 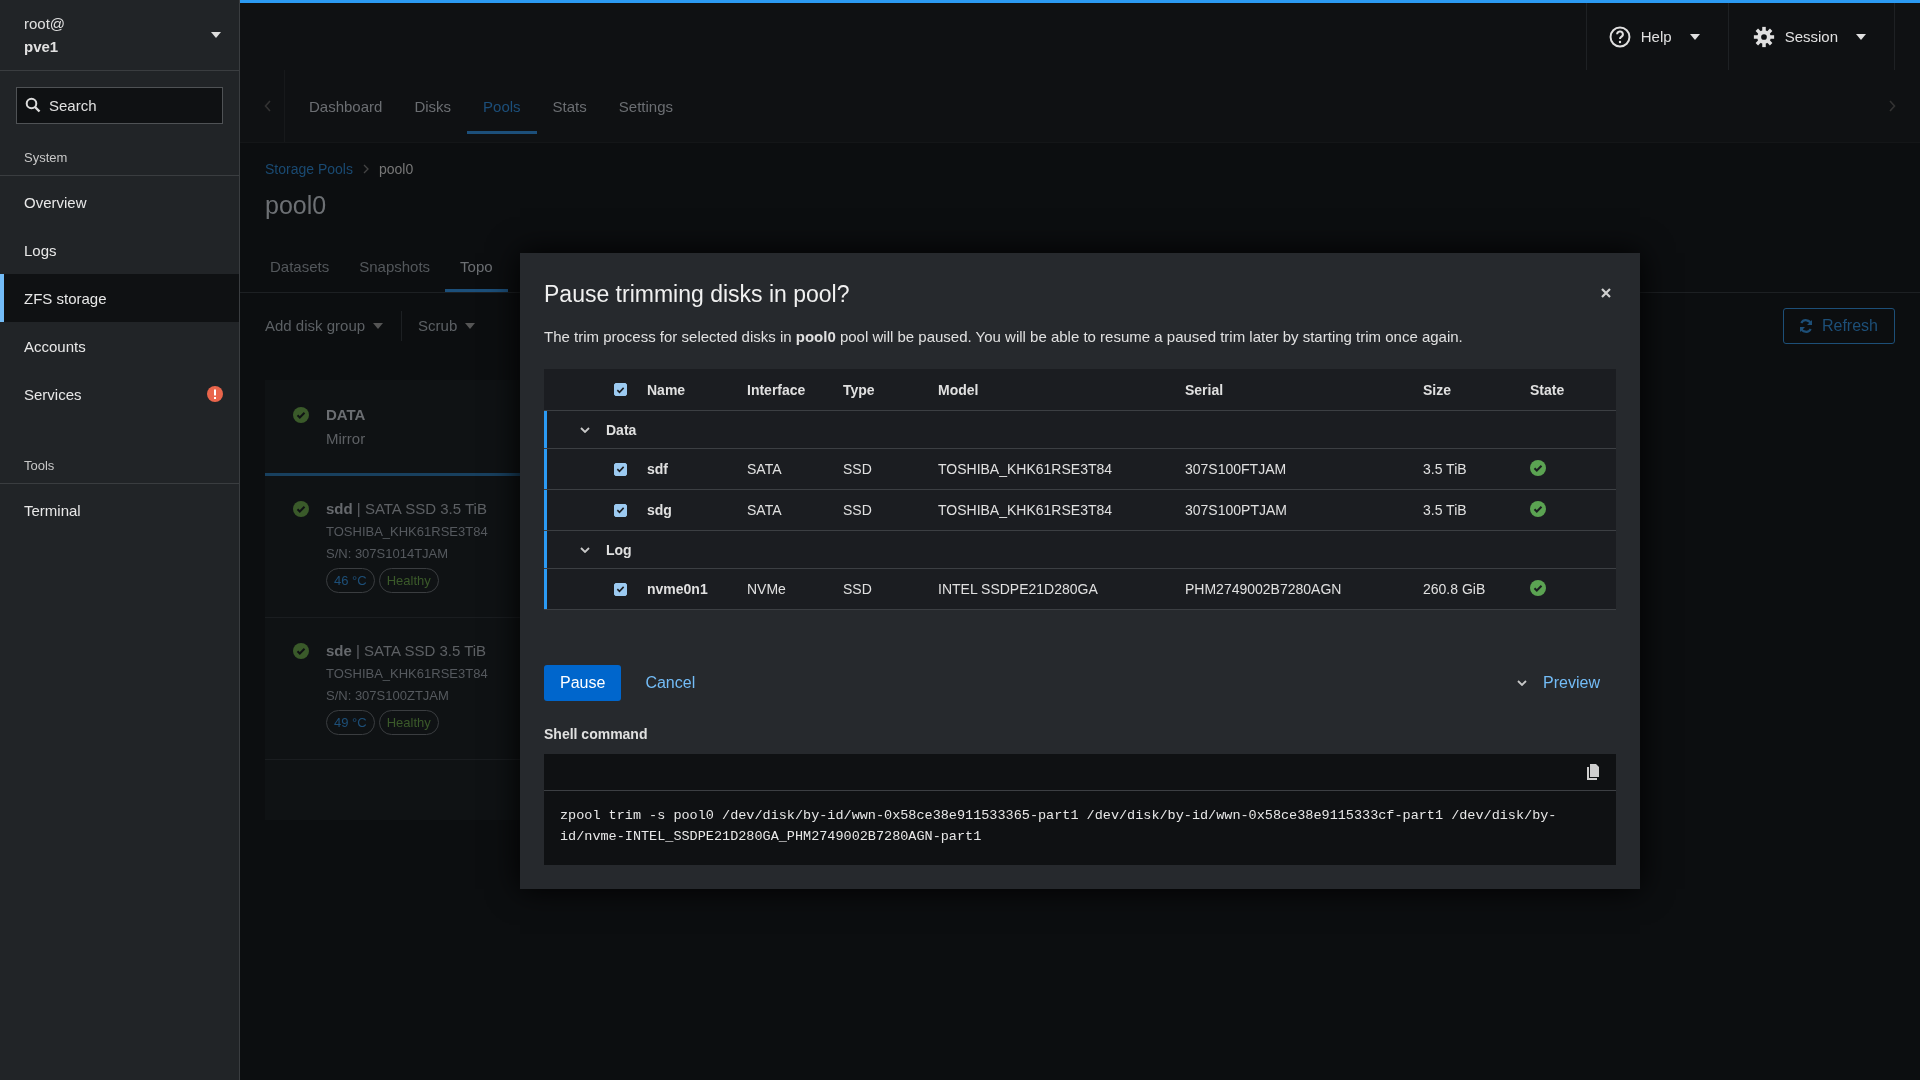 What do you see at coordinates (697, 294) in the screenshot?
I see `dialog-title: Pause trimming disks in pool?` at bounding box center [697, 294].